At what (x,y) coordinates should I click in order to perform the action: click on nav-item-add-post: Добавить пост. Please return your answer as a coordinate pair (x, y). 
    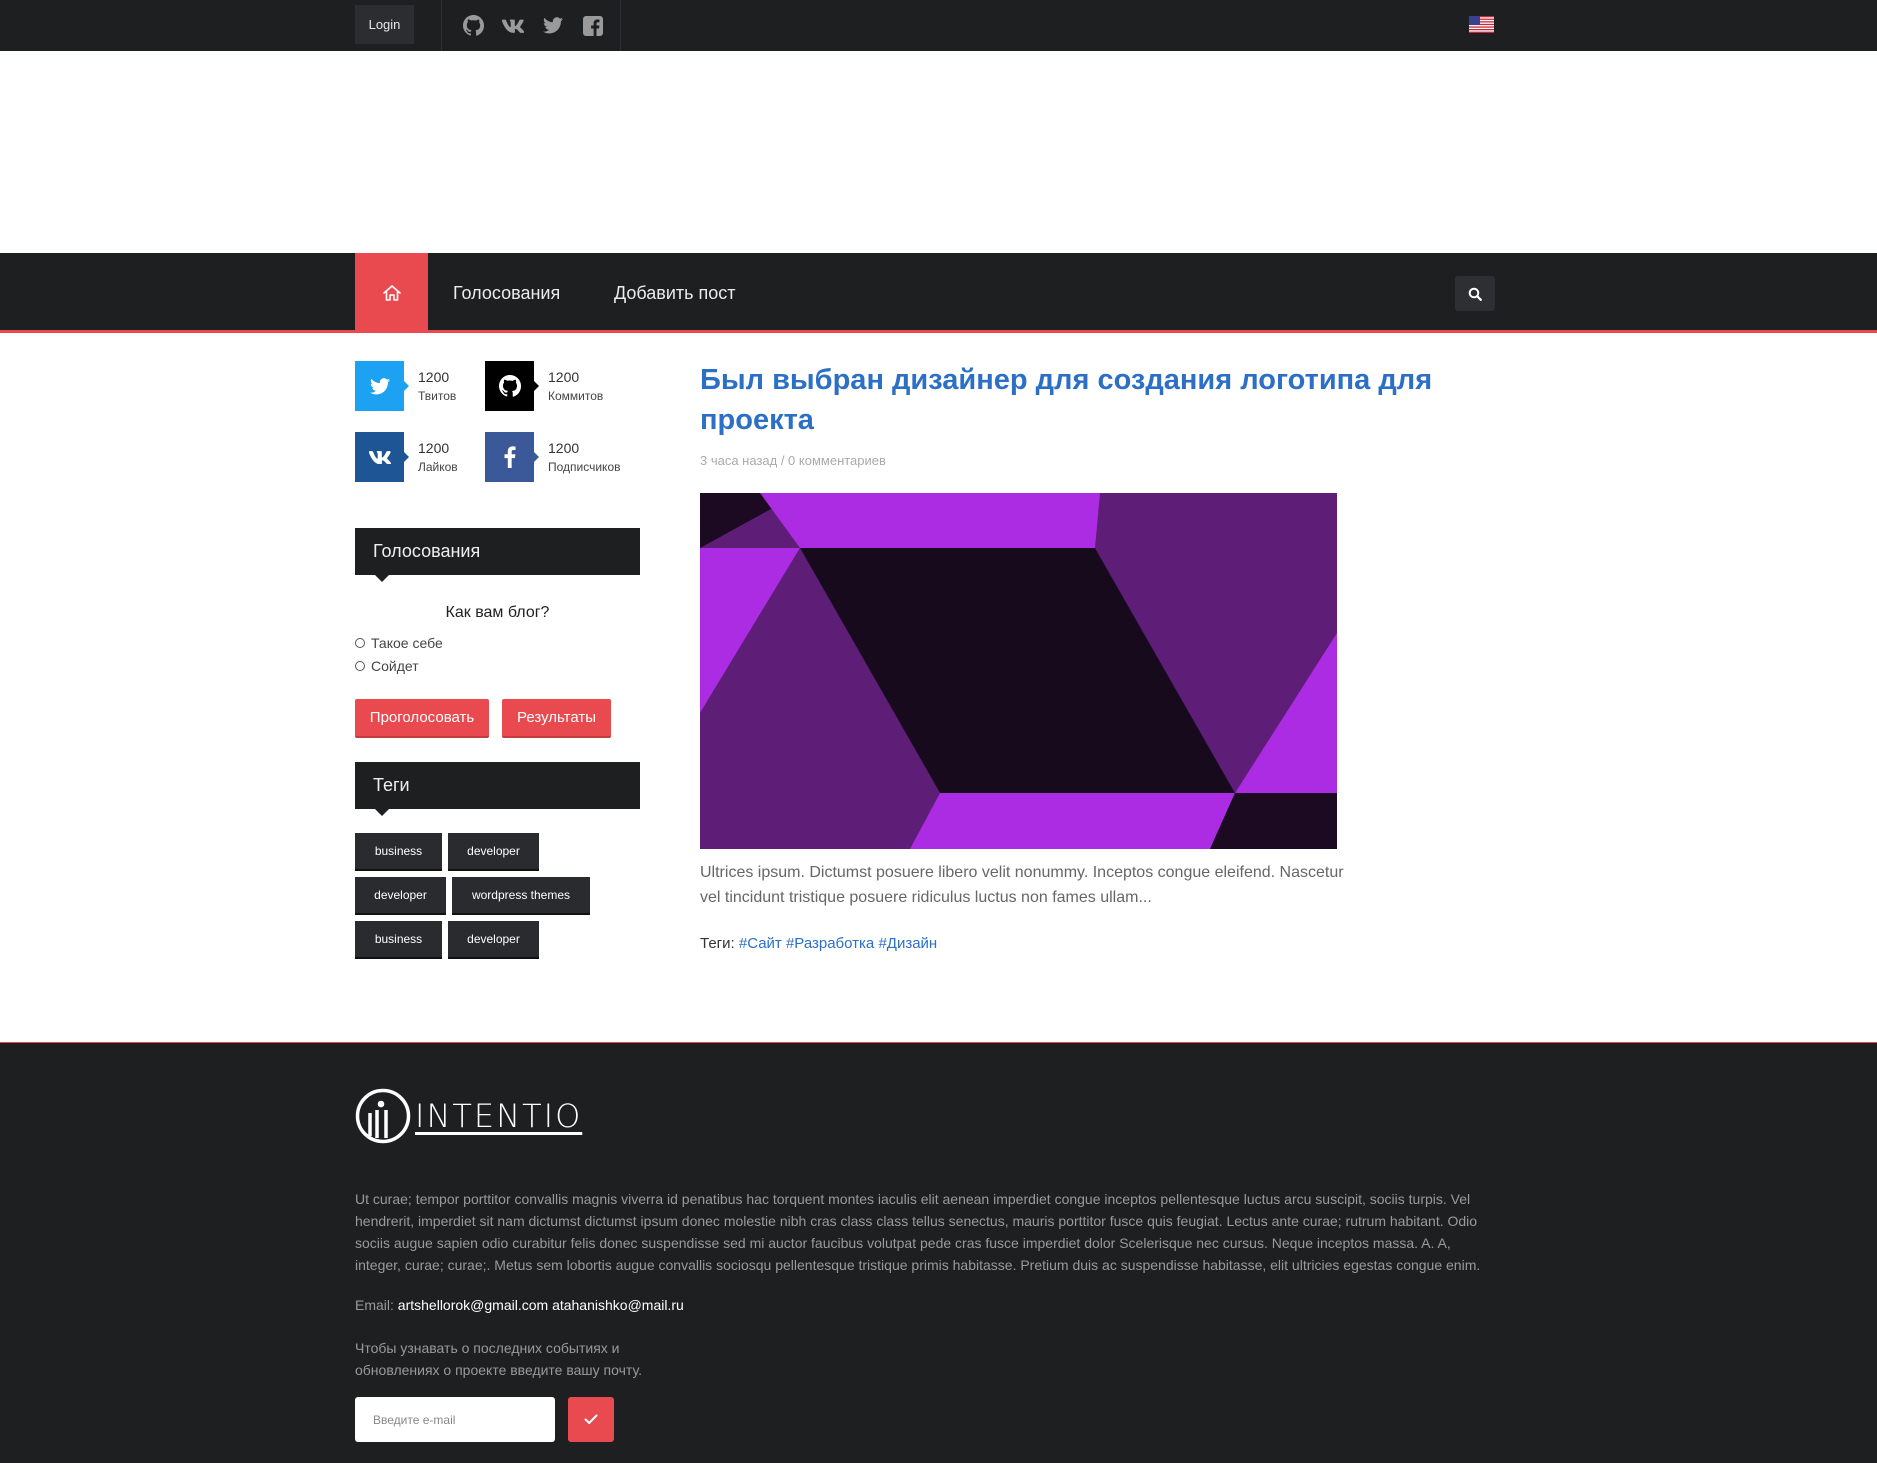
    Looking at the image, I should click on (675, 293).